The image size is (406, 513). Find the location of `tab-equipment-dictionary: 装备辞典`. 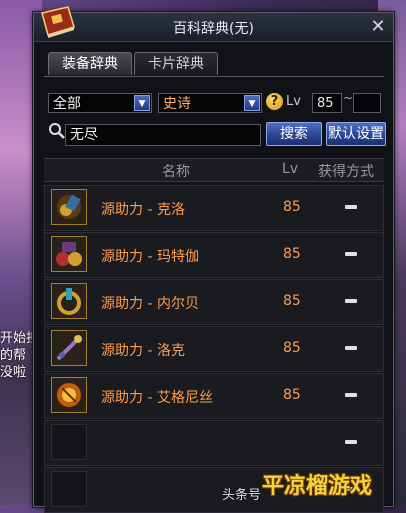

tab-equipment-dictionary: 装备辞典 is located at coordinates (90, 63).